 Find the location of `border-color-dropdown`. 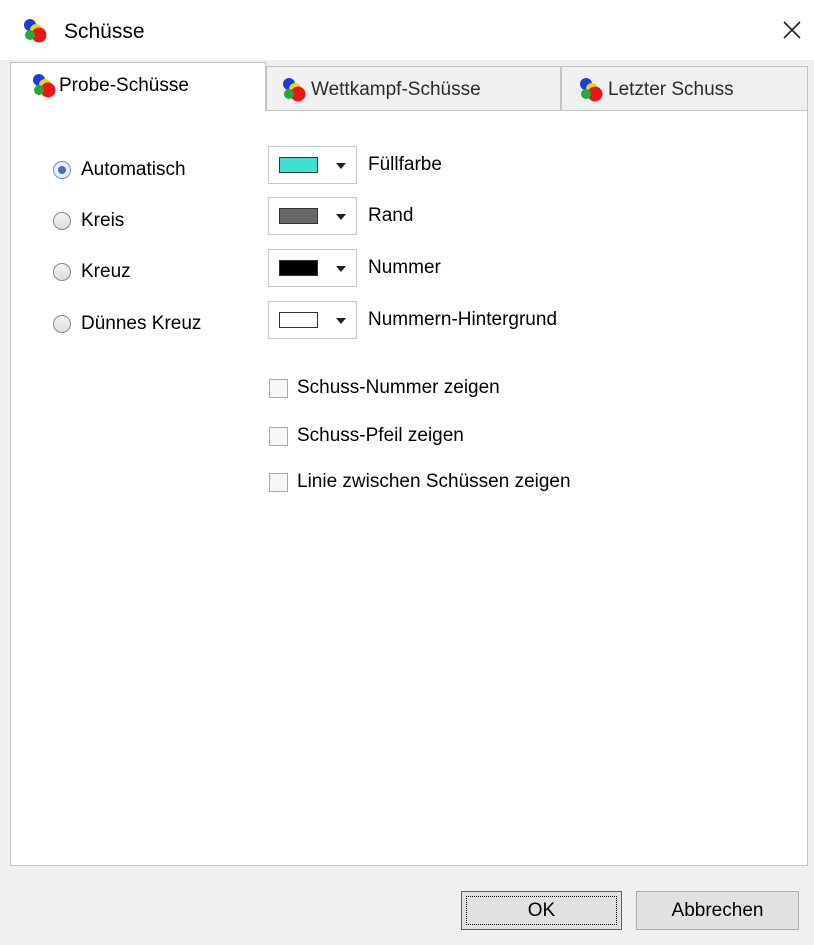

border-color-dropdown is located at coordinates (312, 216).